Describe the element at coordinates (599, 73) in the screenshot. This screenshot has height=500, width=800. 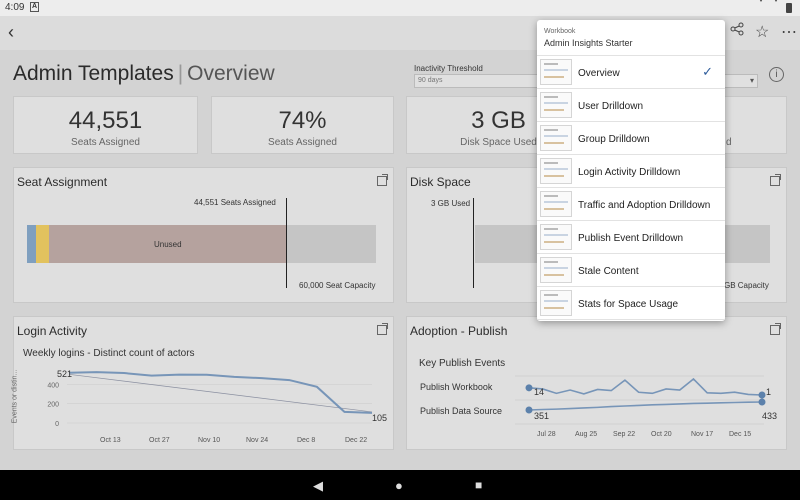
I see `menu-item-label: Overview` at that location.